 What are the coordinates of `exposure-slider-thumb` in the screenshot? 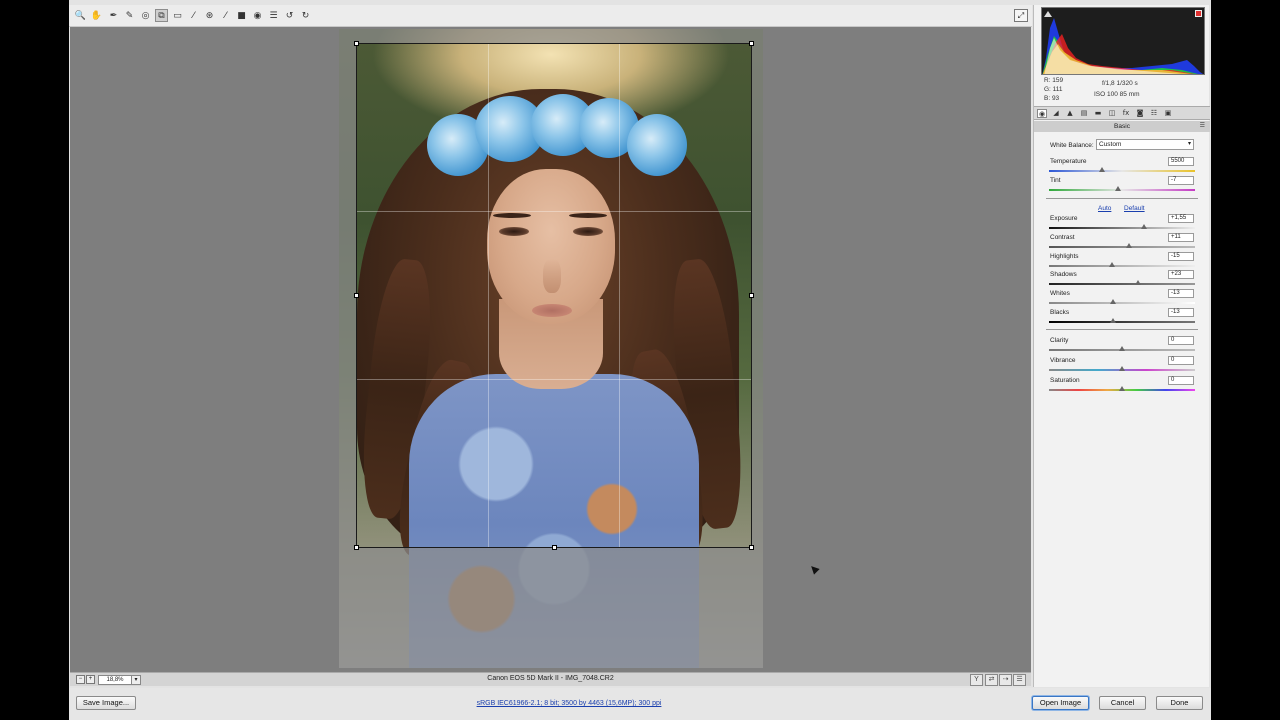 It's located at (1143, 226).